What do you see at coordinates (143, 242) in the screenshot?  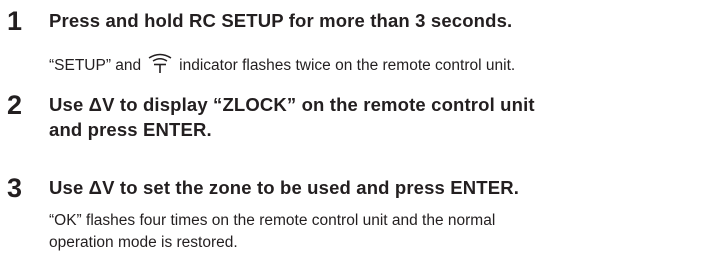 I see `step-description-line: operation mode is restored.` at bounding box center [143, 242].